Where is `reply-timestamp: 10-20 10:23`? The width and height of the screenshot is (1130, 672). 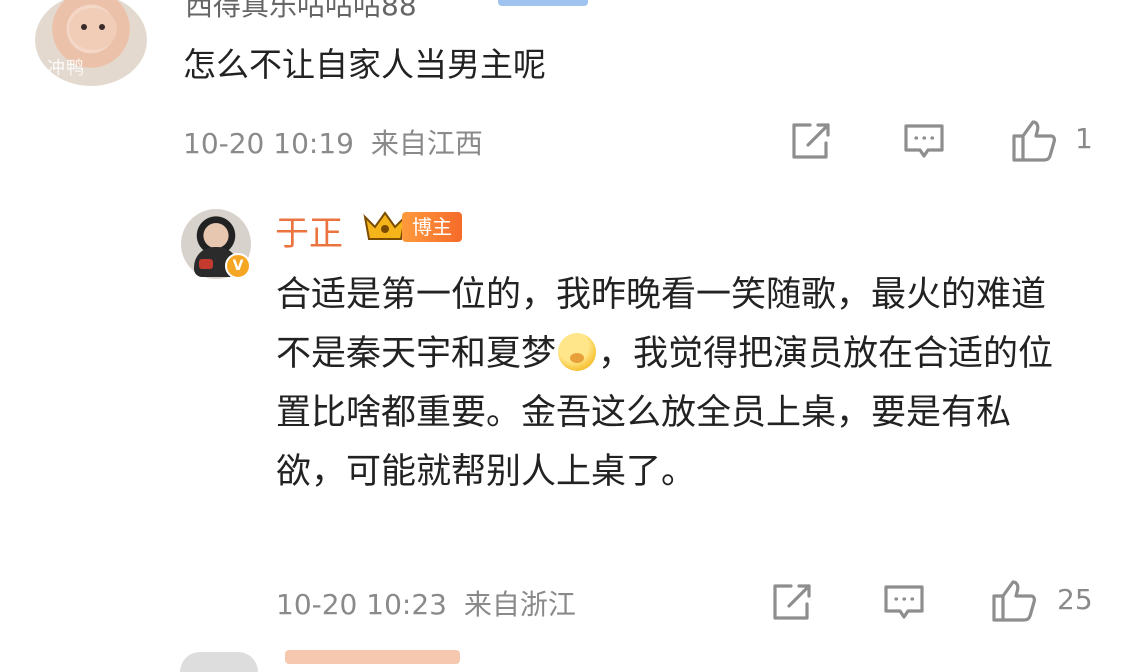
reply-timestamp: 10-20 10:23 is located at coordinates (361, 604).